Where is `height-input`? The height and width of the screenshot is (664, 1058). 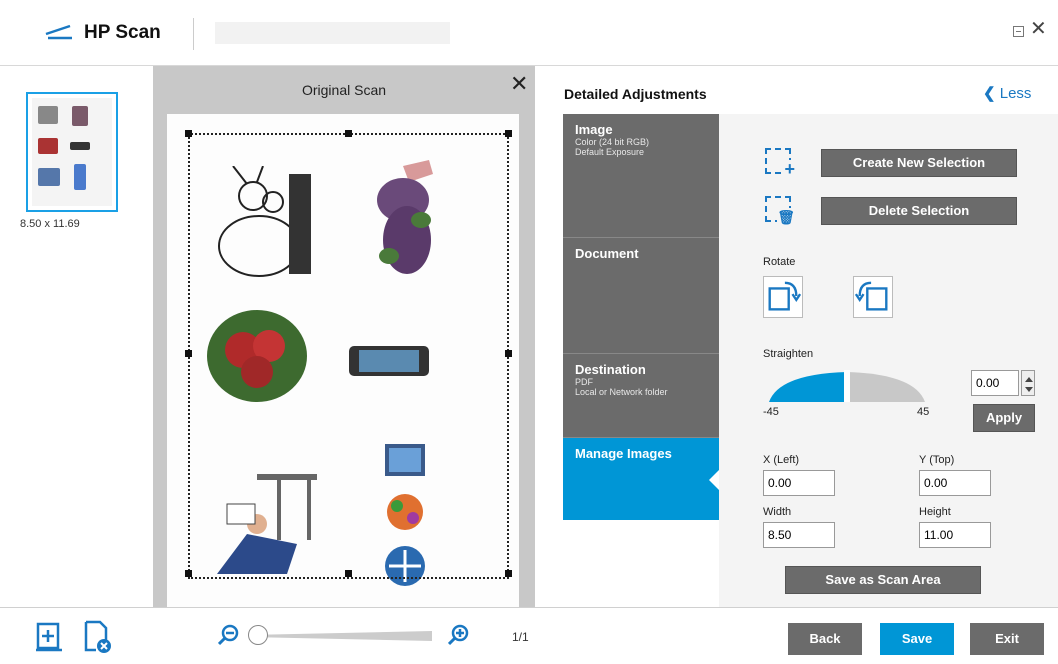 height-input is located at coordinates (955, 535).